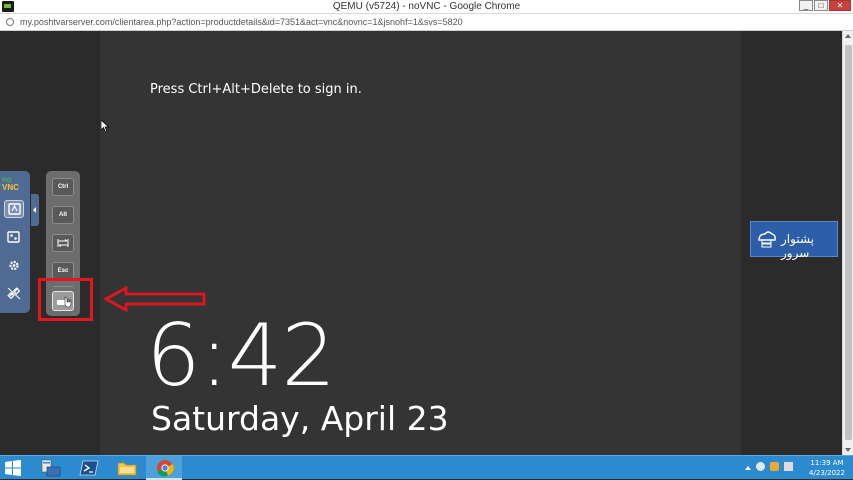 The width and height of the screenshot is (853, 480). I want to click on cloud-server-icon, so click(767, 239).